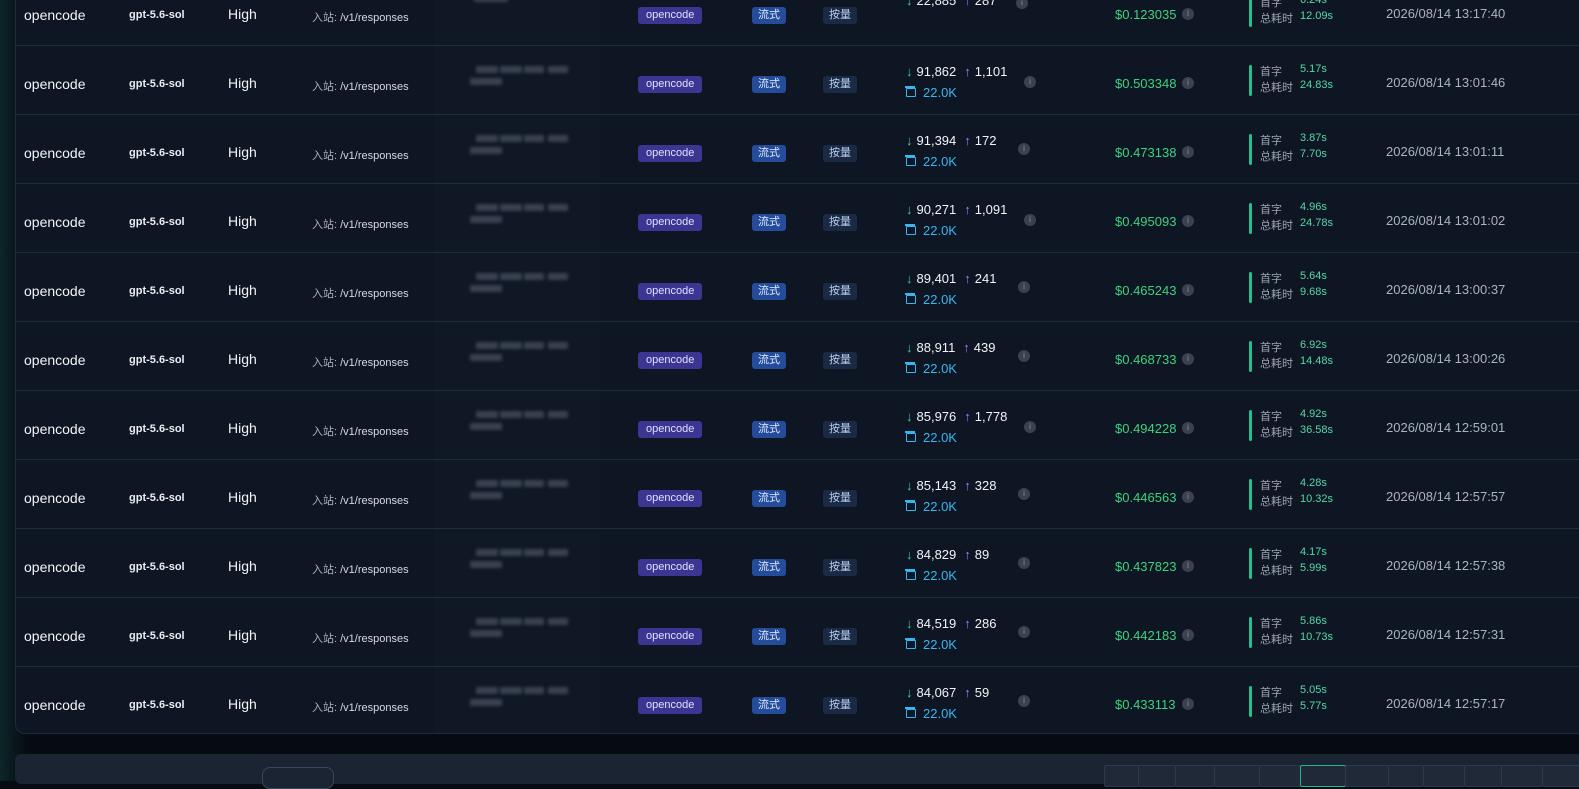 The image size is (1579, 789). Describe the element at coordinates (985, 485) in the screenshot. I see `output-tokens: 328` at that location.